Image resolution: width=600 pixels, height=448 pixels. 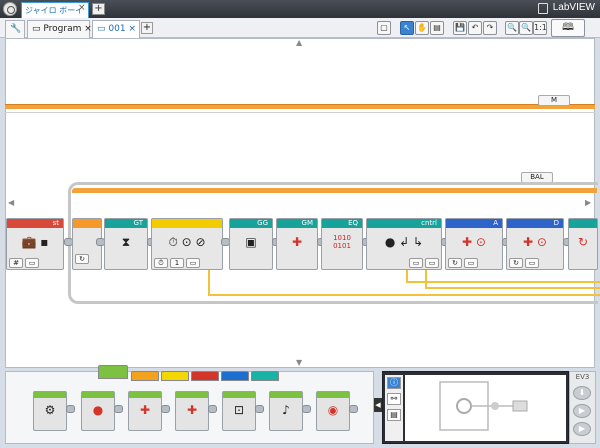 I want to click on timer-icon: ⏱ ⊙ ⊘, so click(x=187, y=241).